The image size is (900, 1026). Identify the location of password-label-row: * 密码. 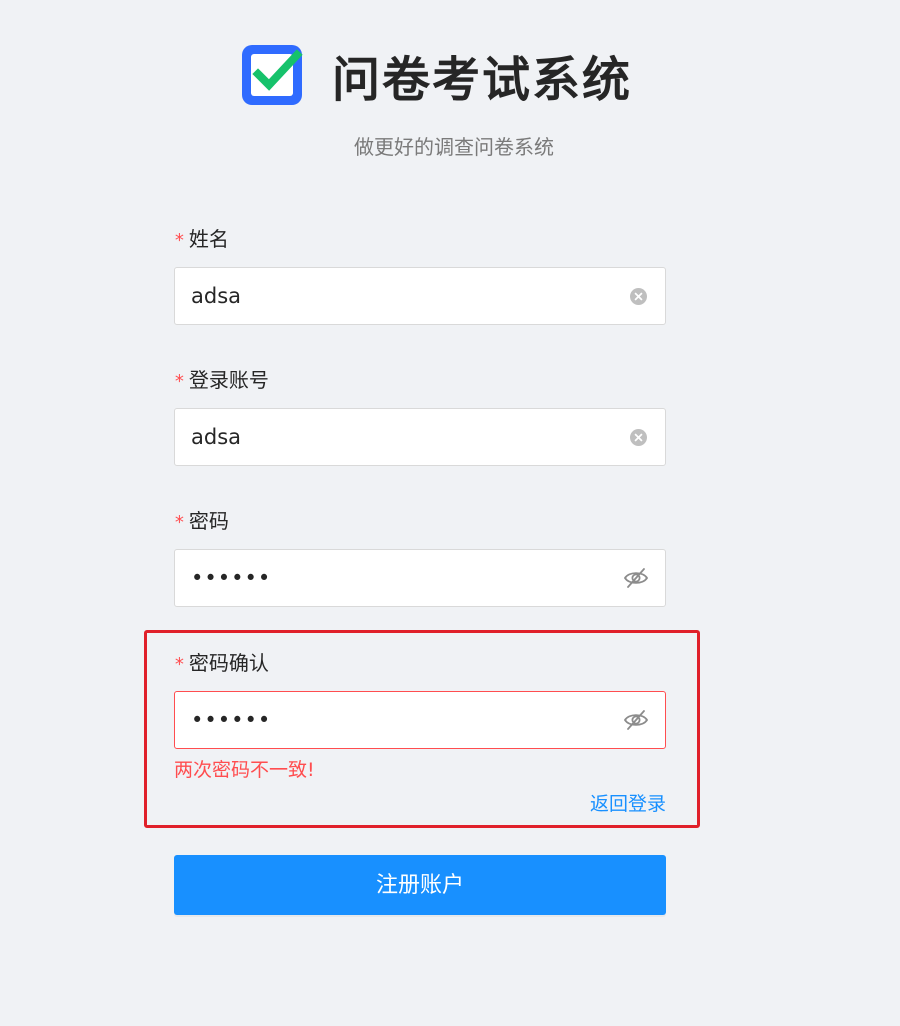
(420, 521).